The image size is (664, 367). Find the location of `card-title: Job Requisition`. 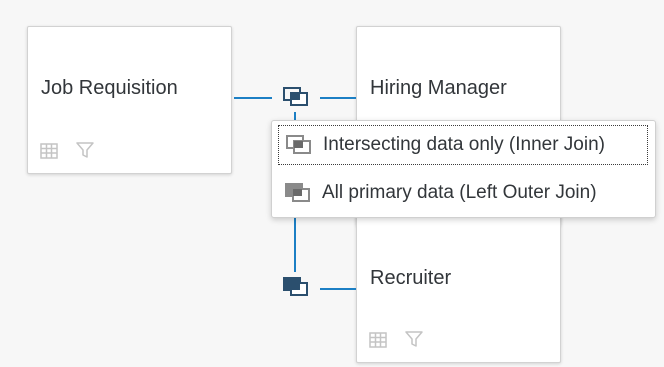

card-title: Job Requisition is located at coordinates (109, 88).